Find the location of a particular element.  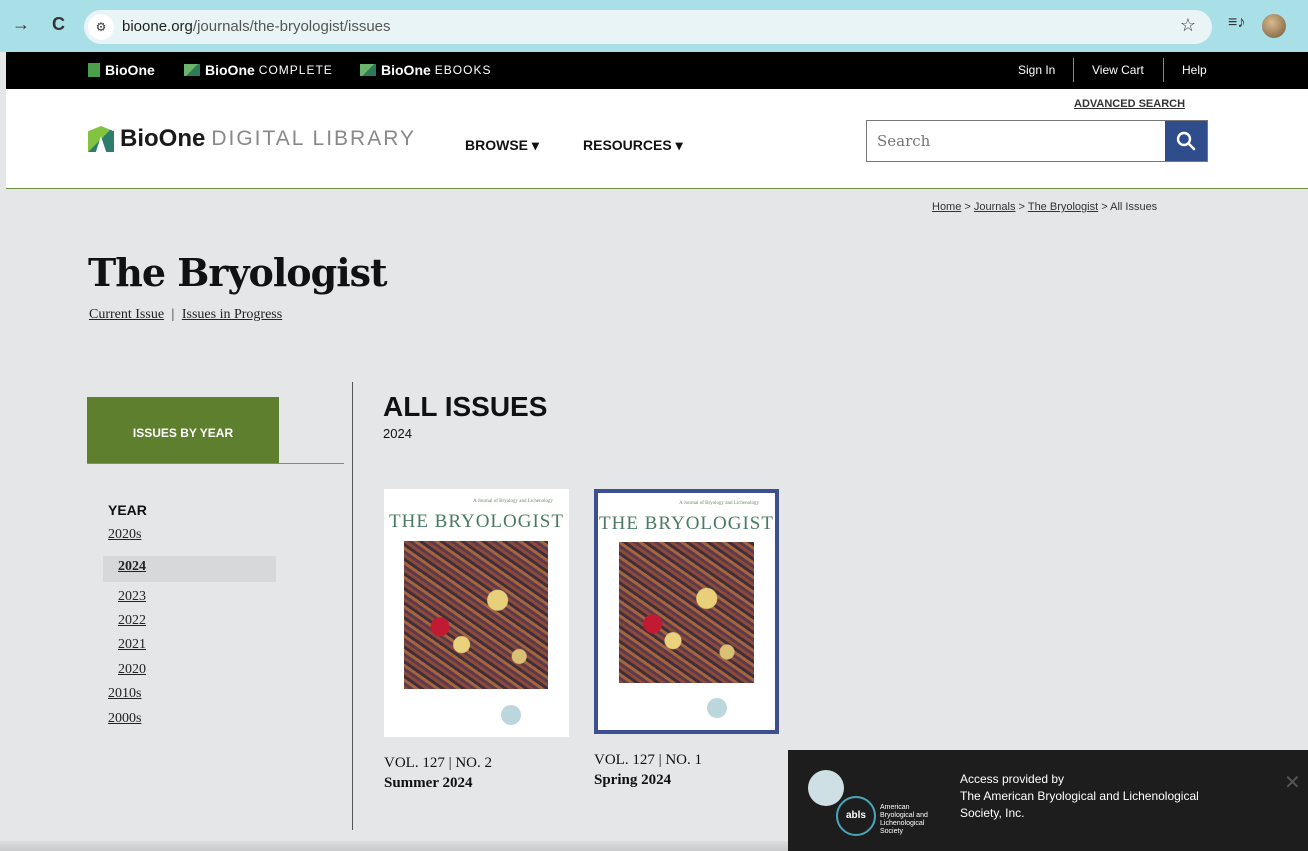

decade-2010s-link: 2010s is located at coordinates (124, 694).